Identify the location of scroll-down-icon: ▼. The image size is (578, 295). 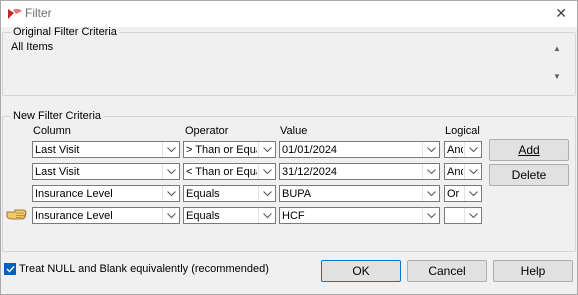
(557, 76).